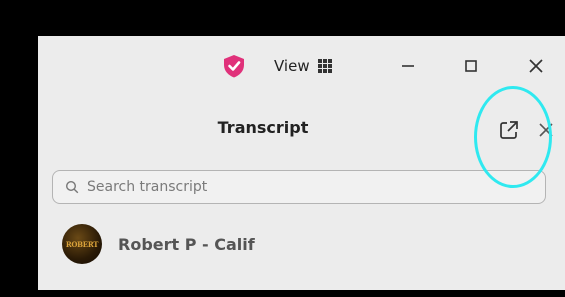 The image size is (565, 297). I want to click on speaker-name: Robert P - Calif, so click(186, 244).